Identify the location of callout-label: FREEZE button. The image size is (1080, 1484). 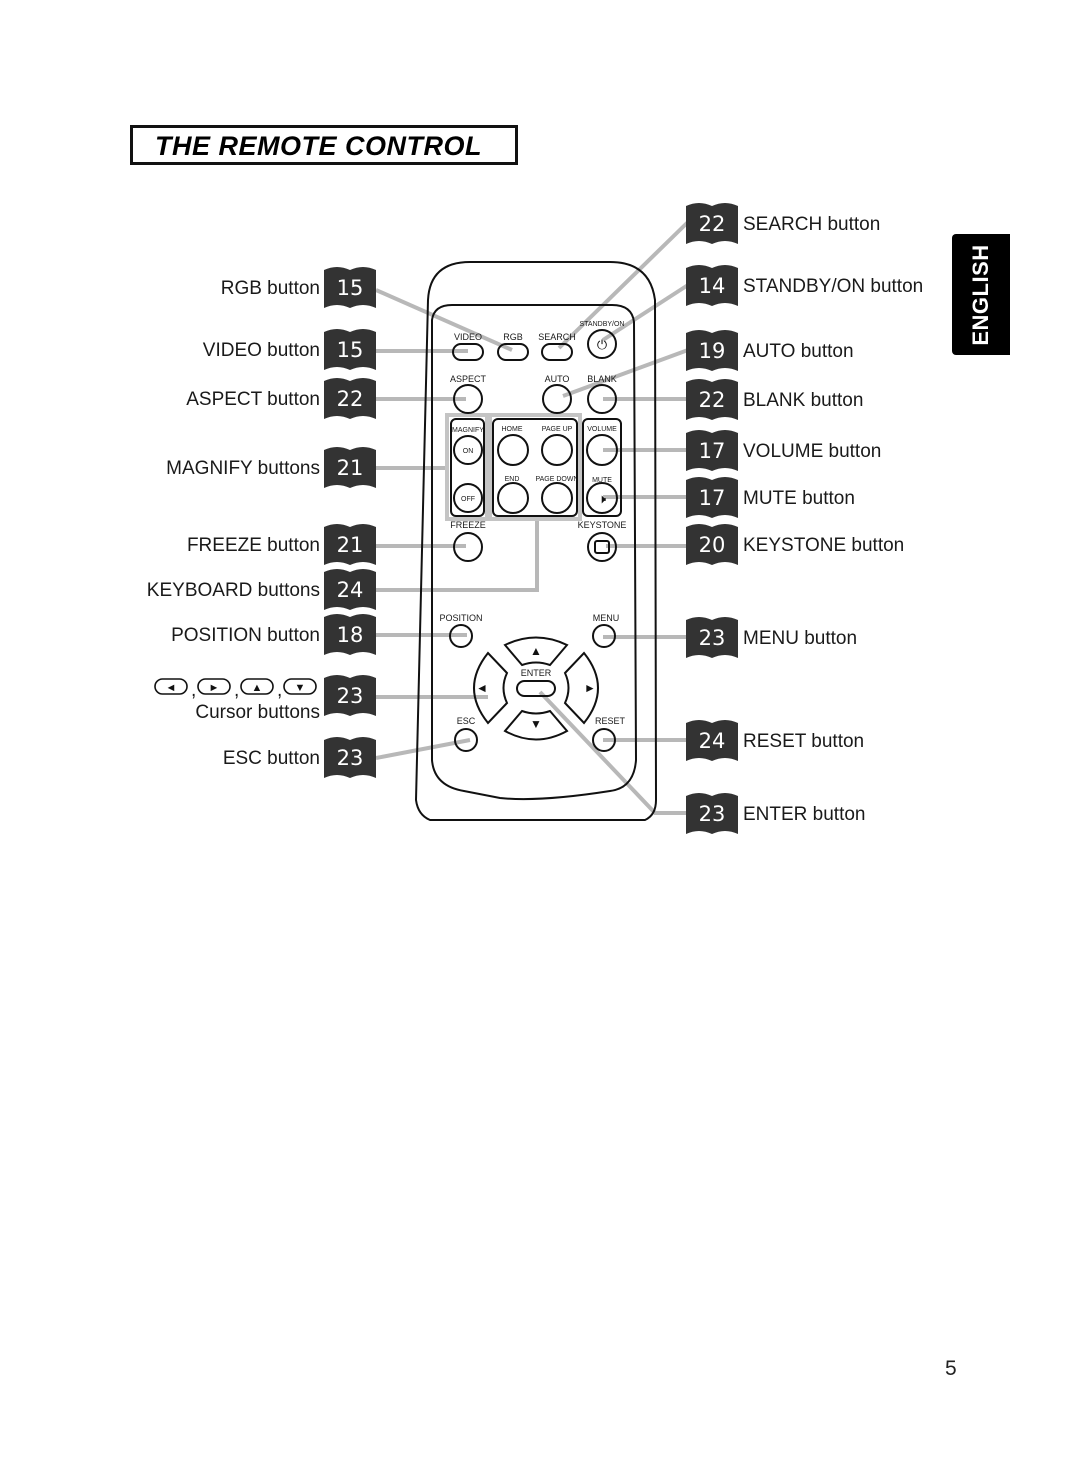
(253, 545).